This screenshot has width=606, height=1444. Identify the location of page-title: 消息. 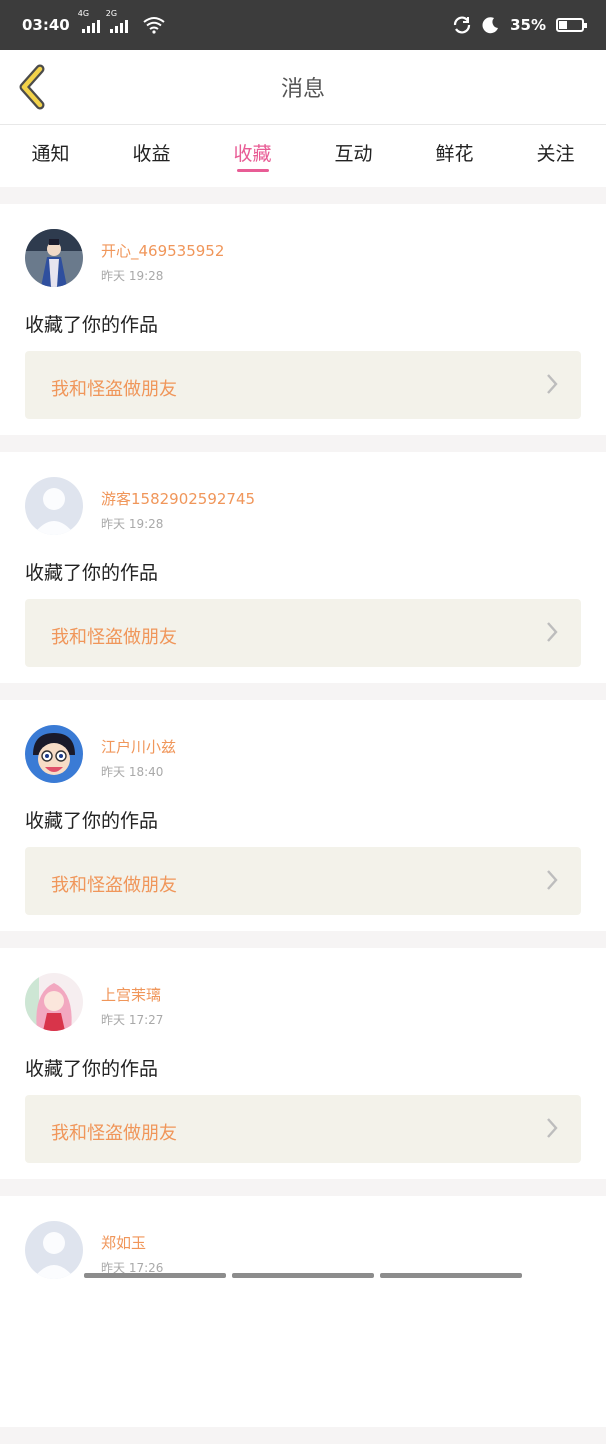
(302, 89).